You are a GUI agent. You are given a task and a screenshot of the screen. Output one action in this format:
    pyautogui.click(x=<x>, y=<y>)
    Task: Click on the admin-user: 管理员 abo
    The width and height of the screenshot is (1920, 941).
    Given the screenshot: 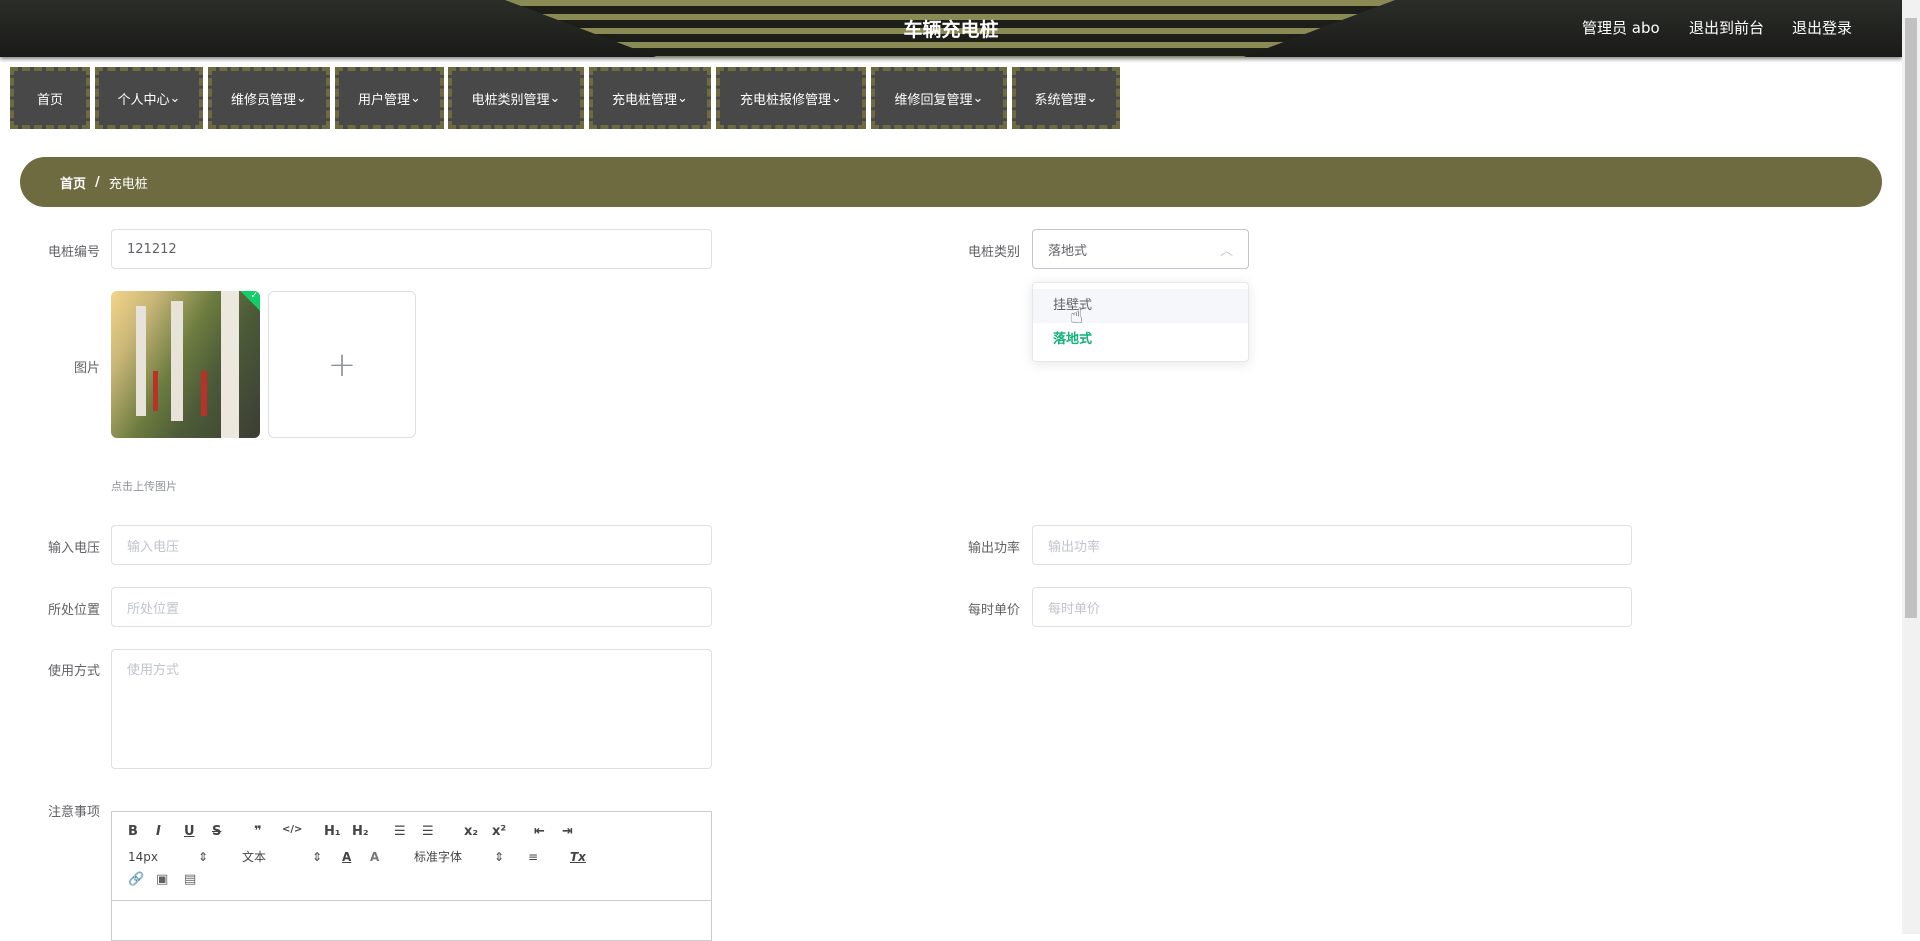 What is the action you would take?
    pyautogui.click(x=1621, y=28)
    